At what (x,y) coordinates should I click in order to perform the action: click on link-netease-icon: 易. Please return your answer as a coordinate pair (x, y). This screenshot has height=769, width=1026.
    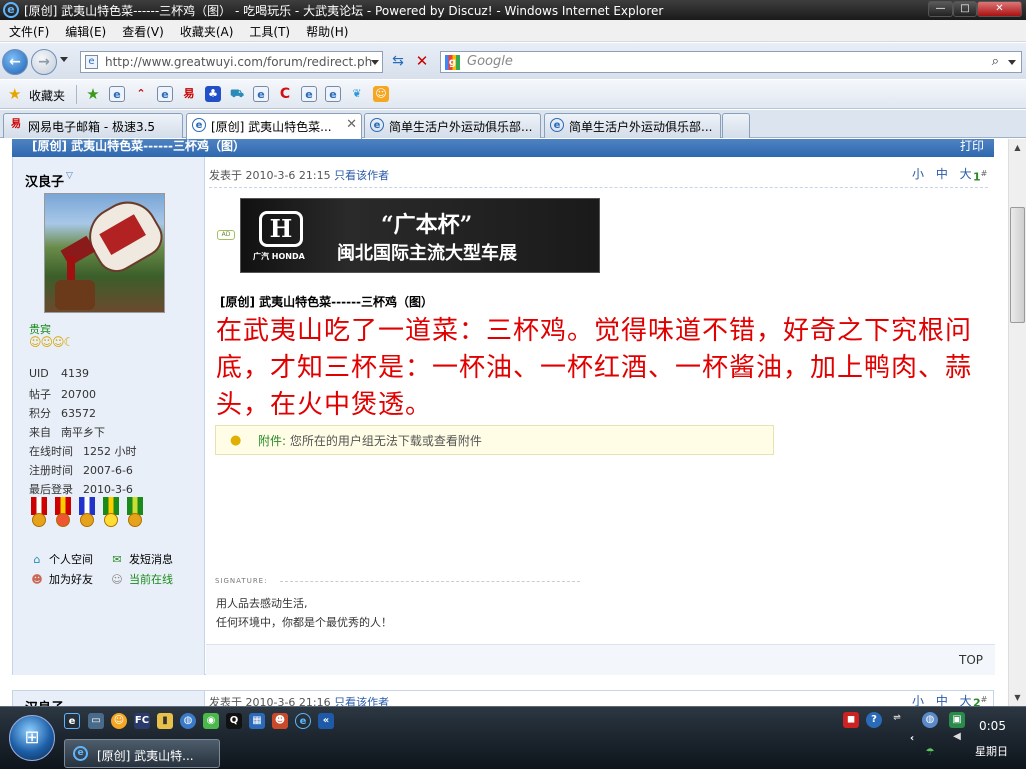
    Looking at the image, I should click on (189, 94).